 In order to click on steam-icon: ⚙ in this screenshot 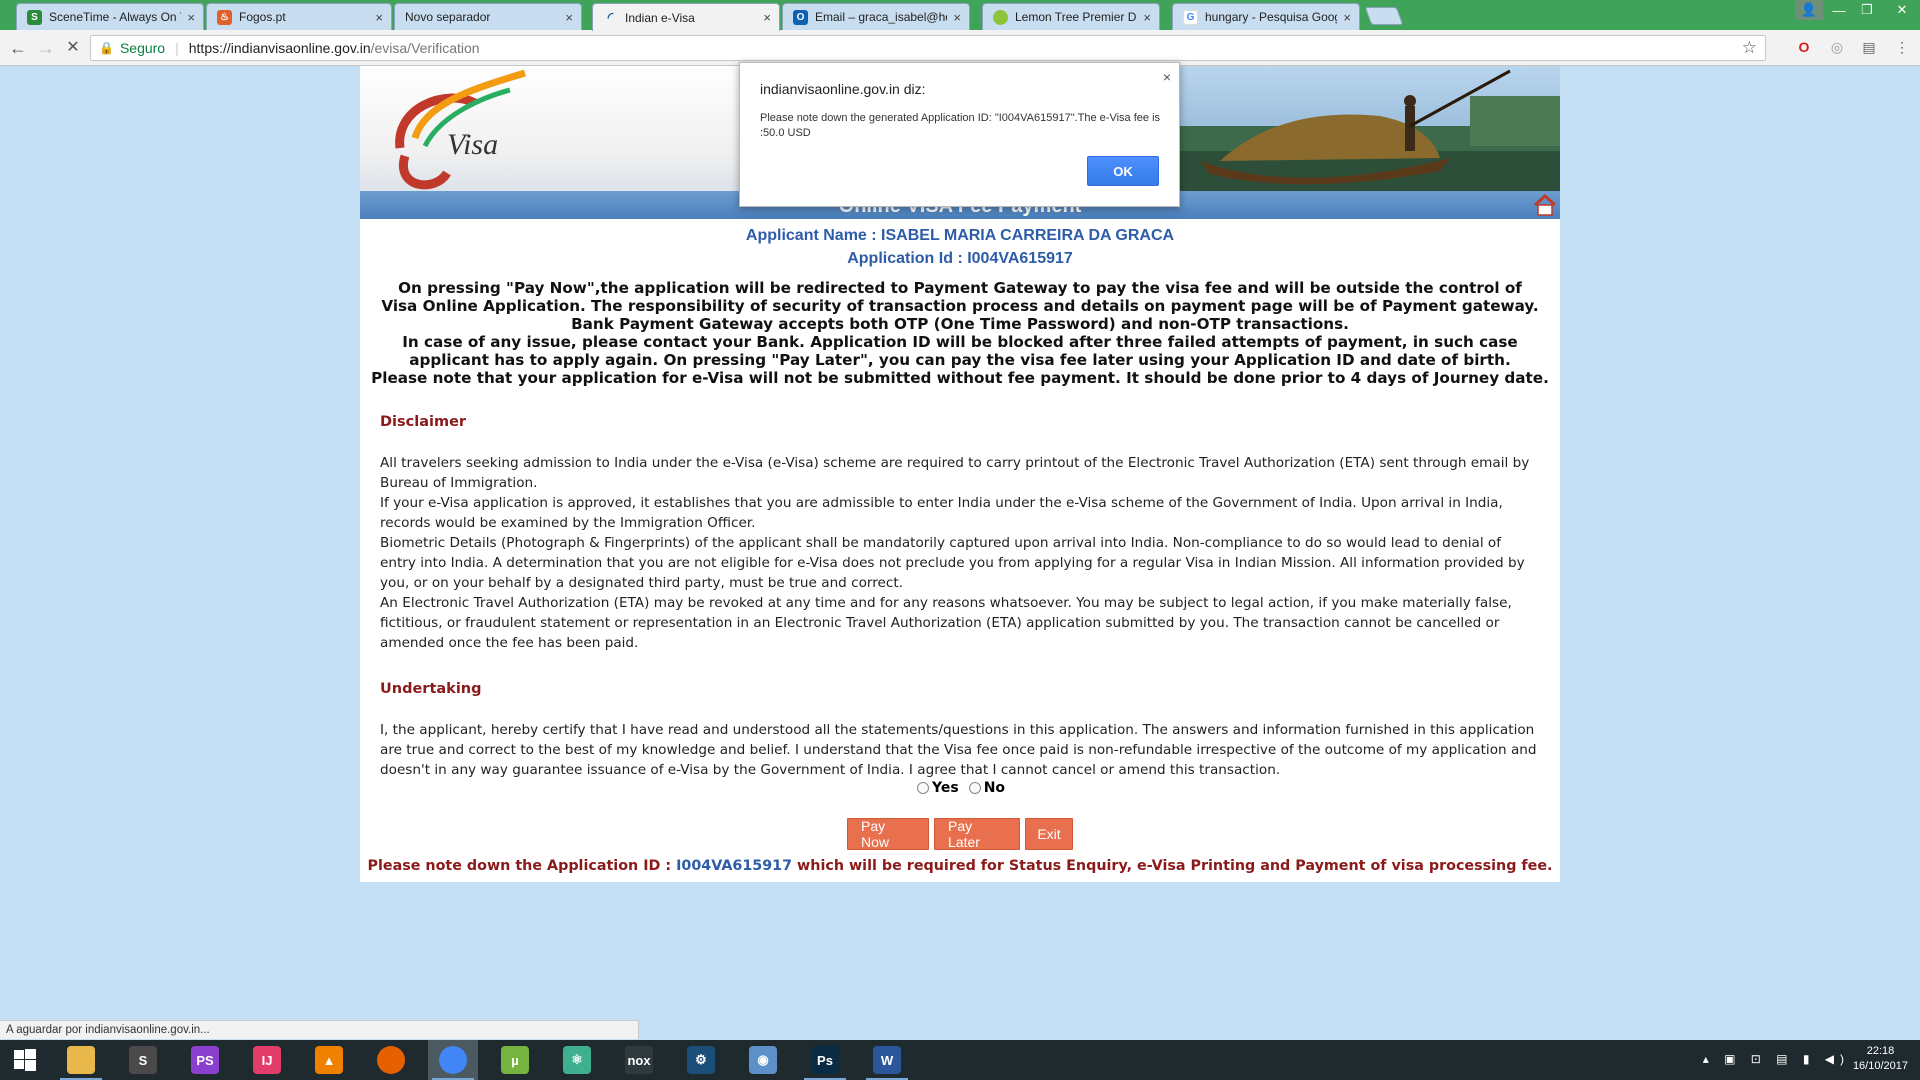, I will do `click(701, 1060)`.